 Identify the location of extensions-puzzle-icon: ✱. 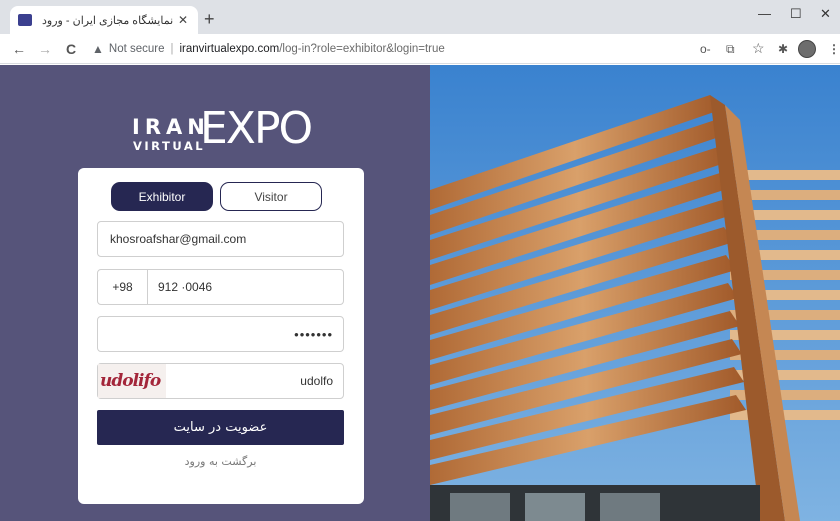
(783, 49).